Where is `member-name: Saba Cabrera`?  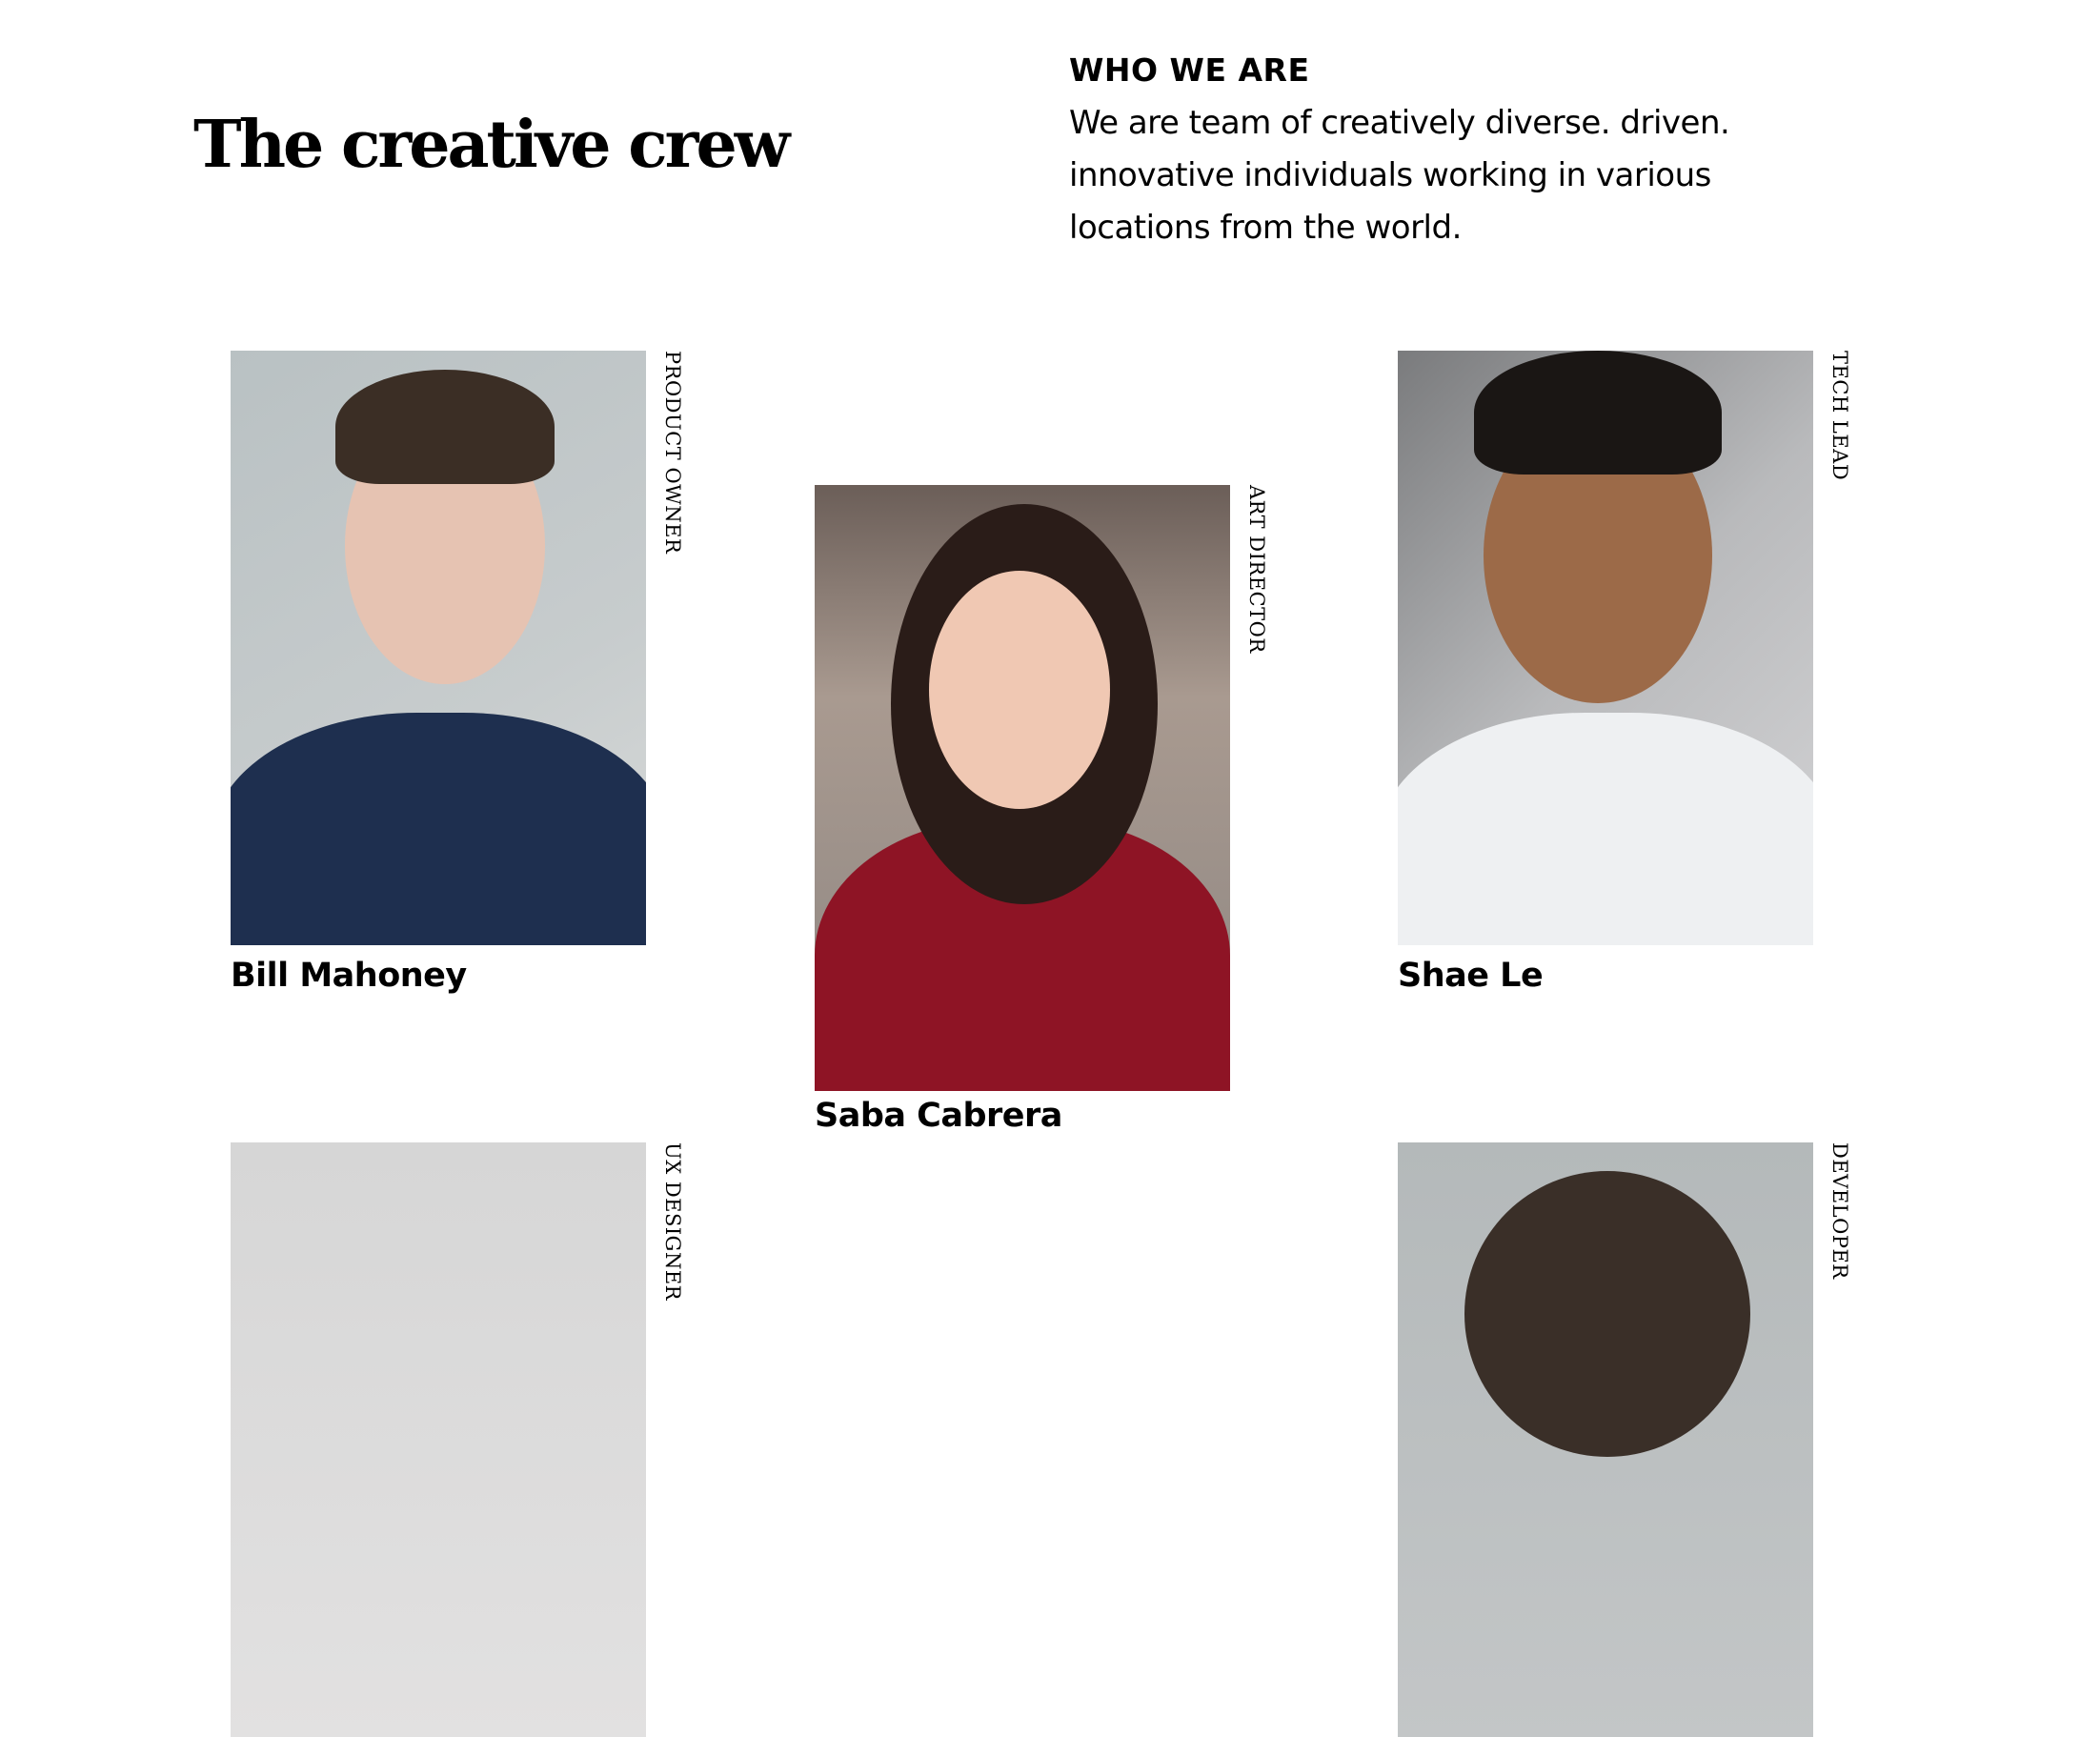
member-name: Saba Cabrera is located at coordinates (938, 1116).